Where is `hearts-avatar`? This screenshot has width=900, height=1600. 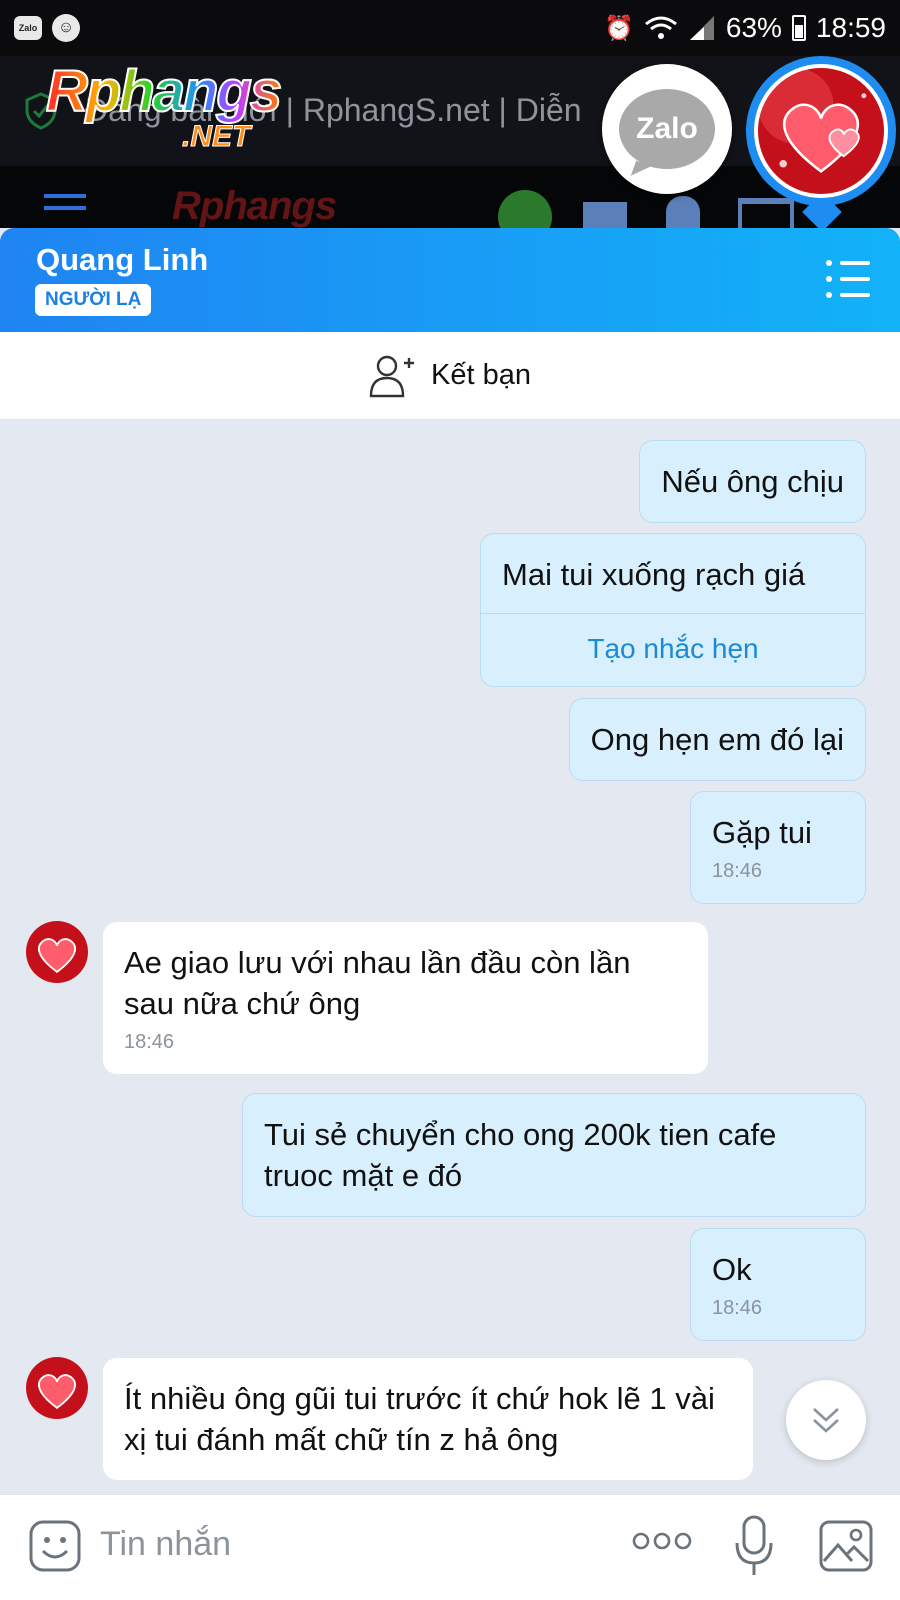
hearts-avatar is located at coordinates (821, 131).